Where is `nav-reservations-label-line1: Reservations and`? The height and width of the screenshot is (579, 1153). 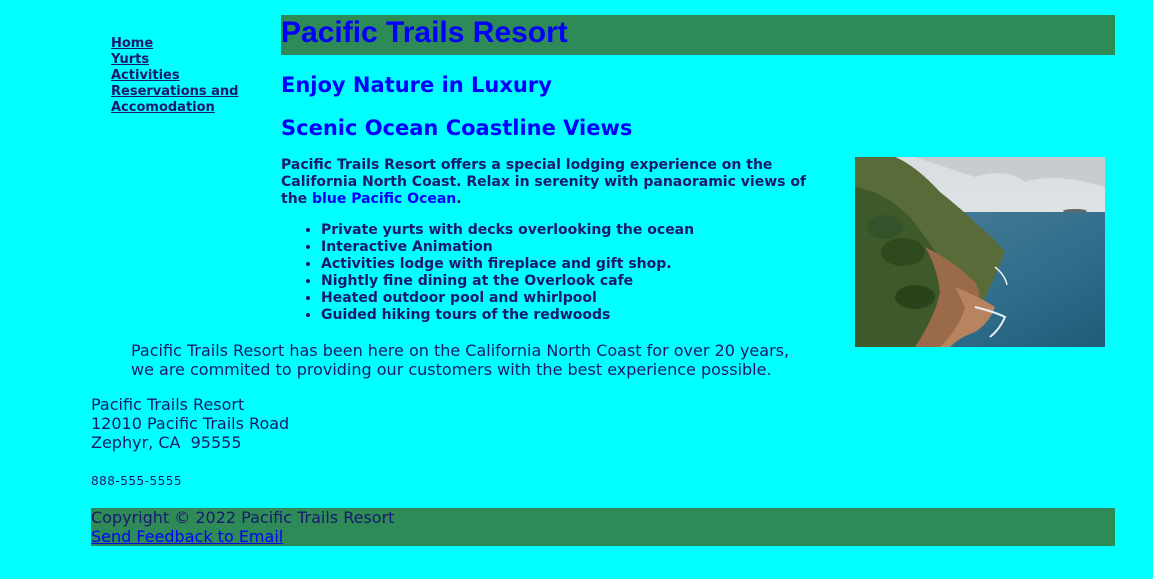 nav-reservations-label-line1: Reservations and is located at coordinates (175, 91).